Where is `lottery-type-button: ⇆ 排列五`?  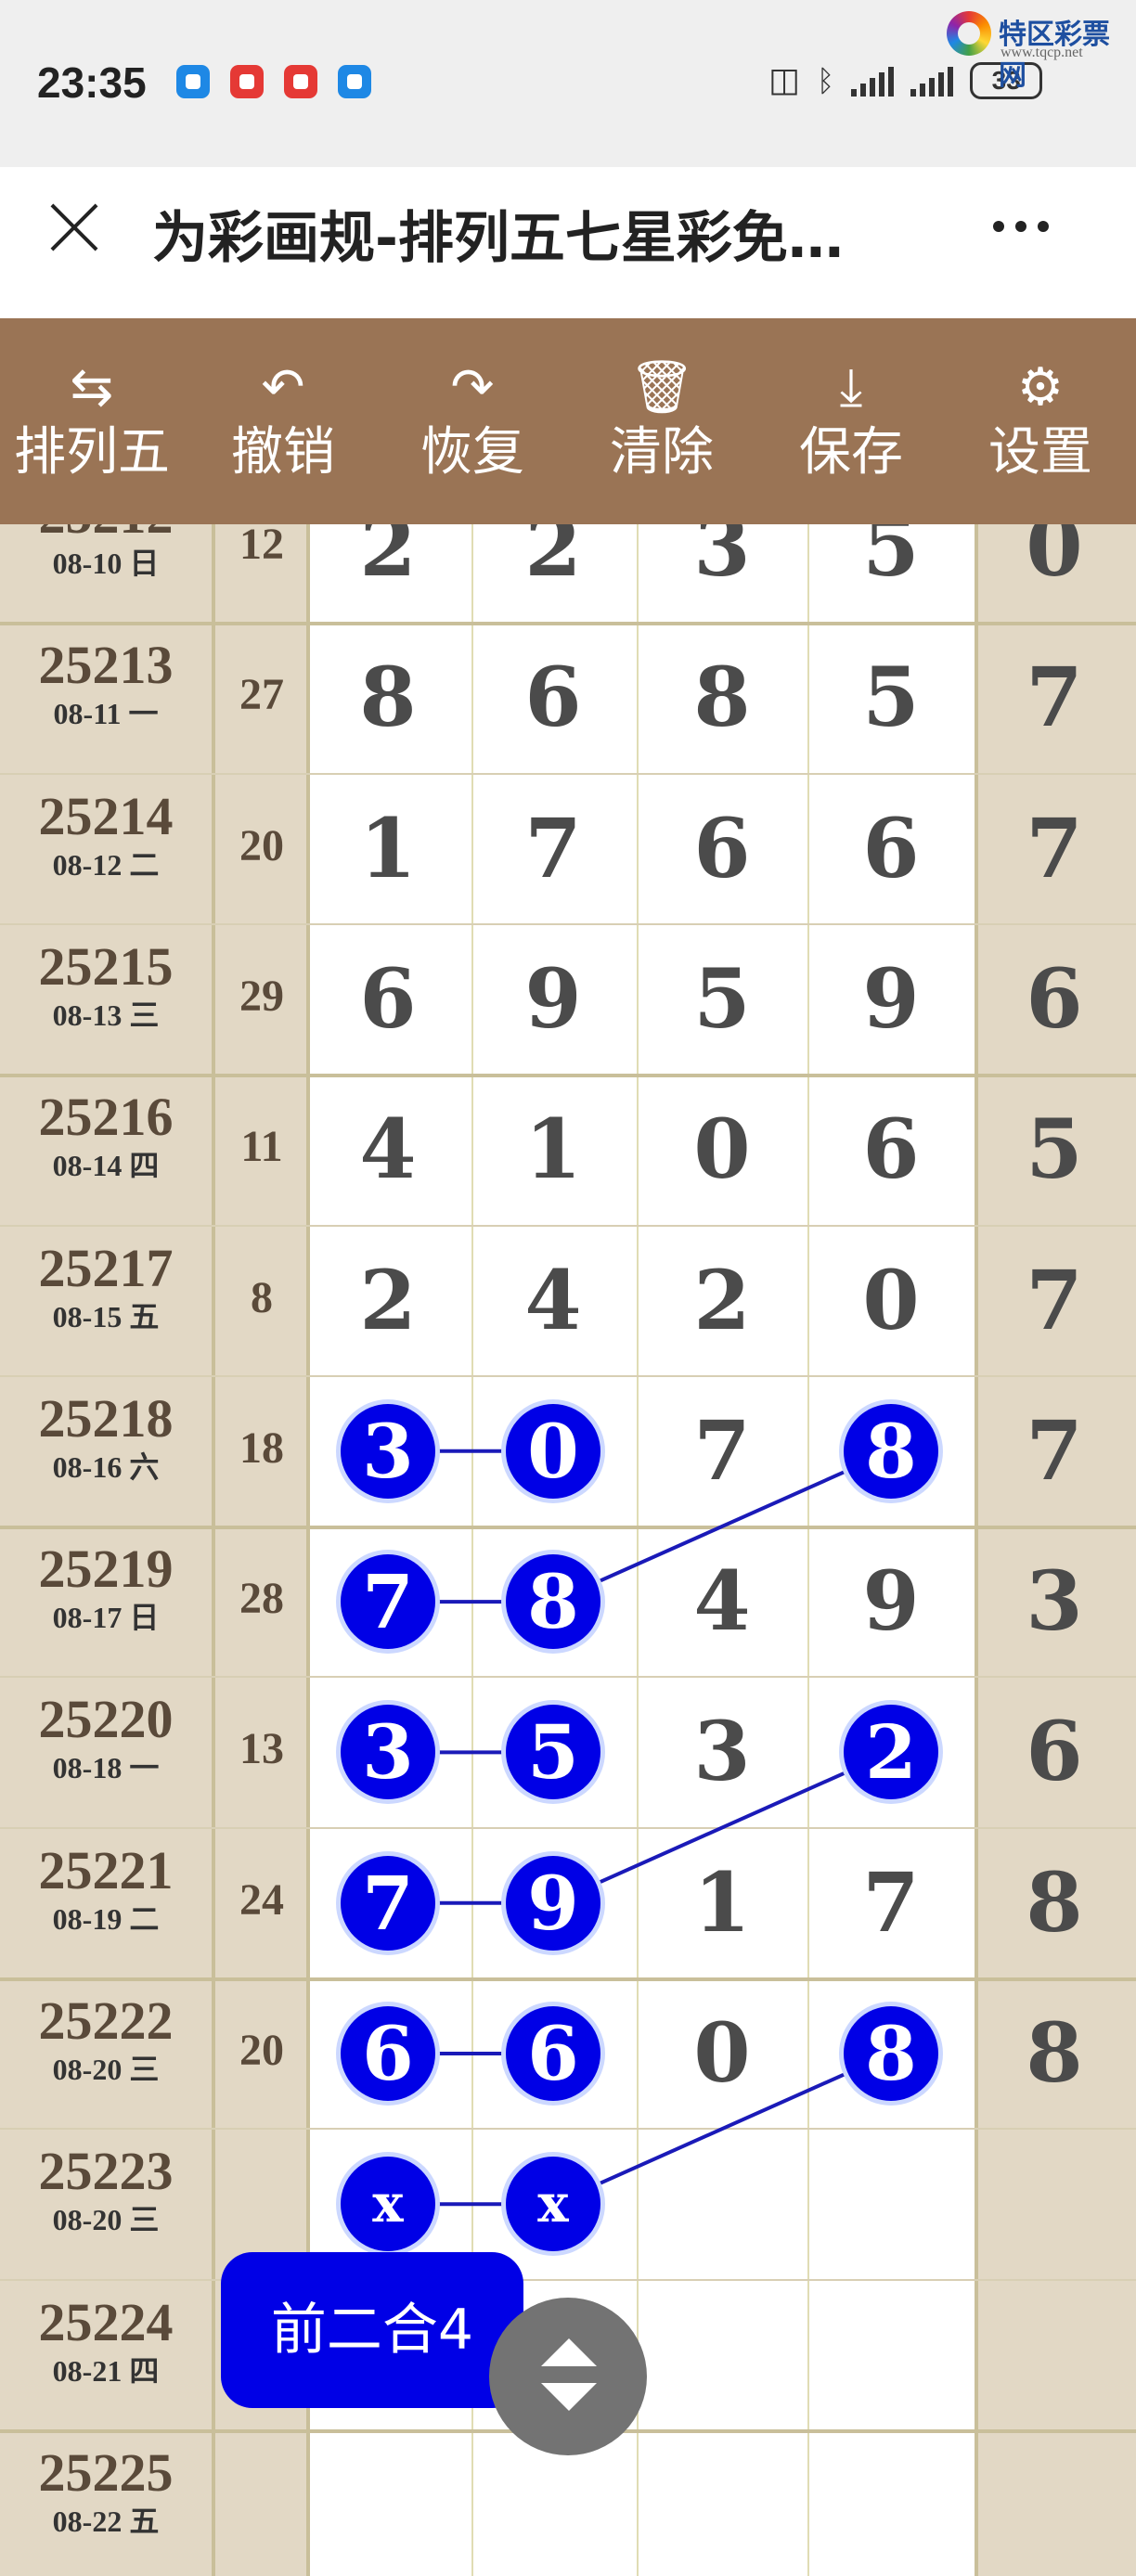
lottery-type-button: ⇆ 排列五 is located at coordinates (92, 421).